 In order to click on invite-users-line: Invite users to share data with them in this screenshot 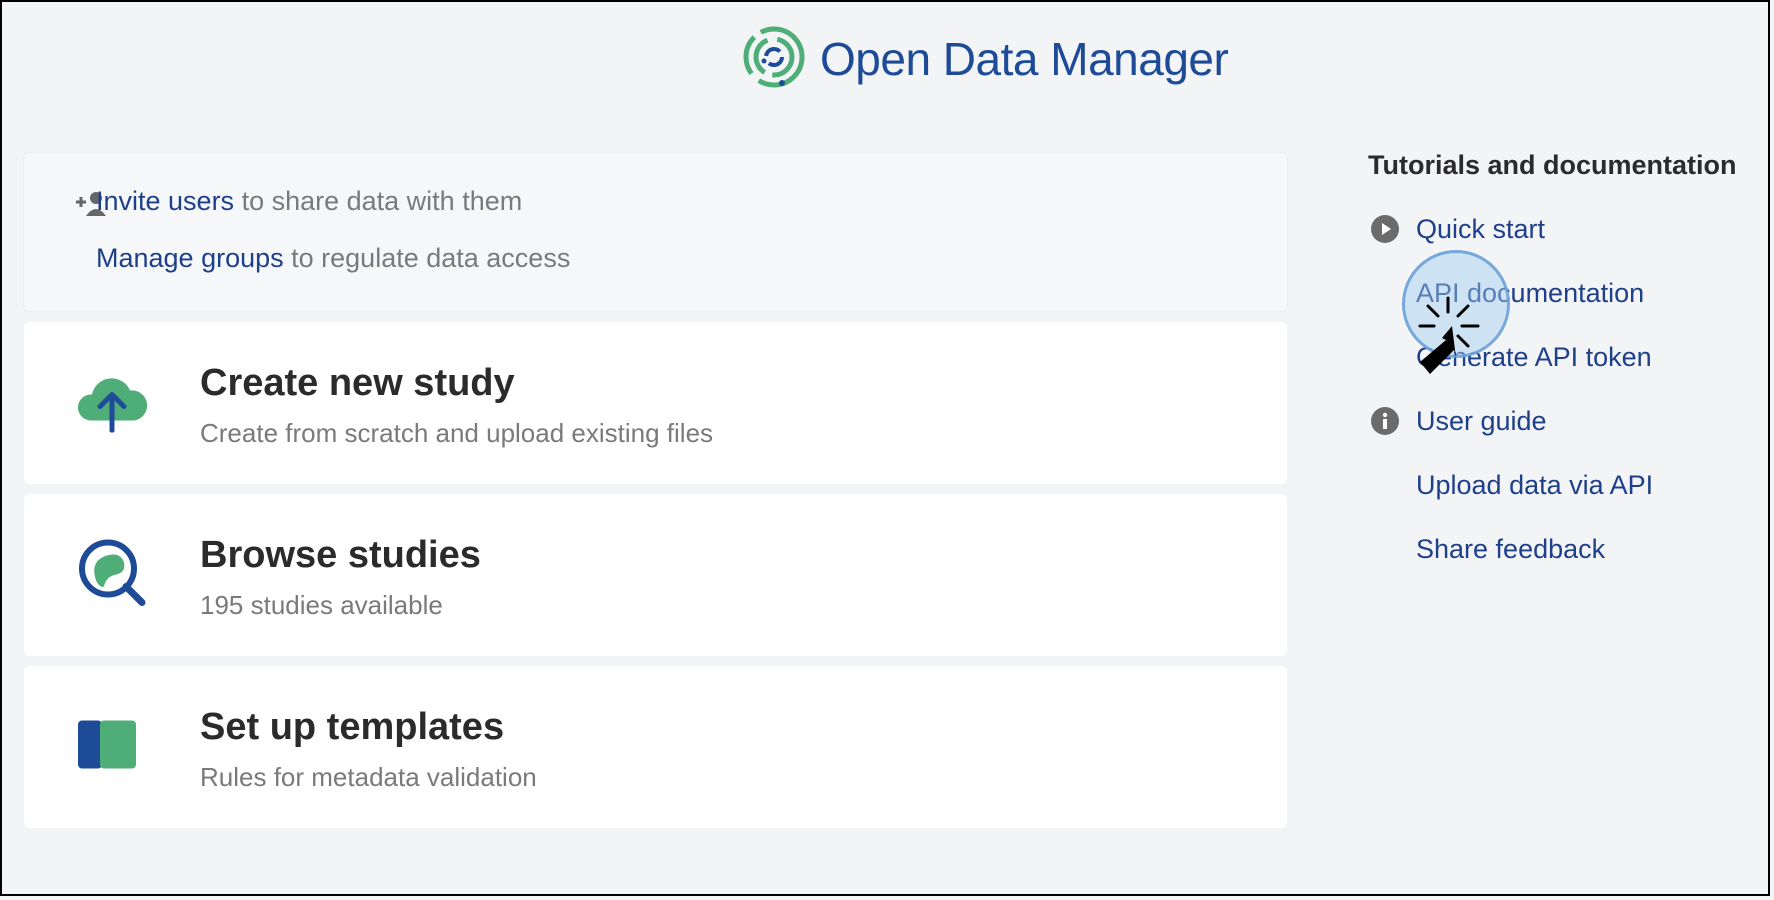, I will do `click(309, 201)`.